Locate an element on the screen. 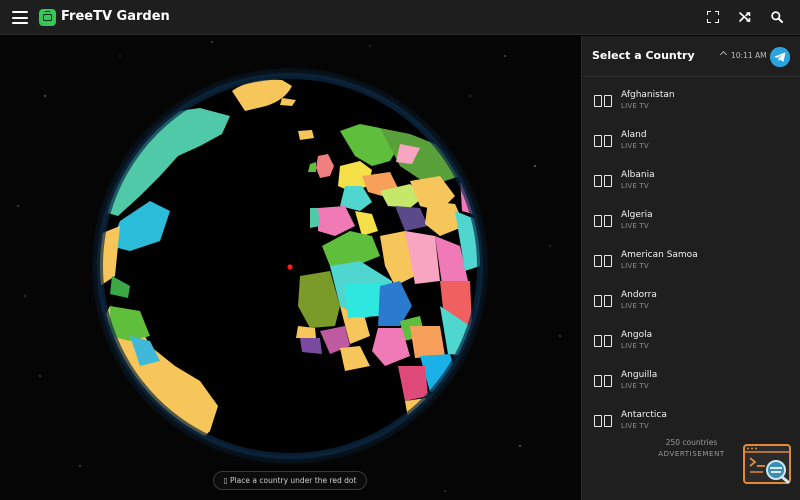 This screenshot has height=500, width=800. shuffle-icon is located at coordinates (745, 17).